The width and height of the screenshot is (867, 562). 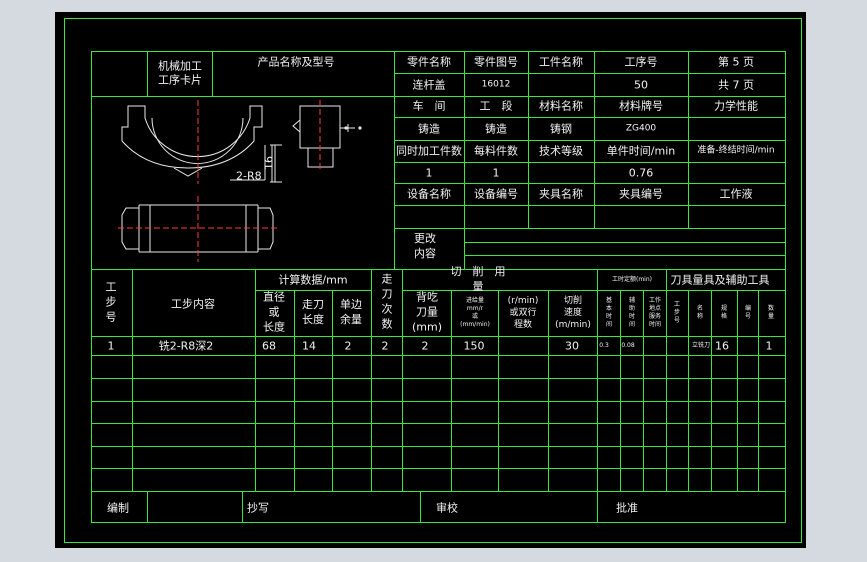 I want to click on card-title-line1: 机械加工, so click(x=180, y=66).